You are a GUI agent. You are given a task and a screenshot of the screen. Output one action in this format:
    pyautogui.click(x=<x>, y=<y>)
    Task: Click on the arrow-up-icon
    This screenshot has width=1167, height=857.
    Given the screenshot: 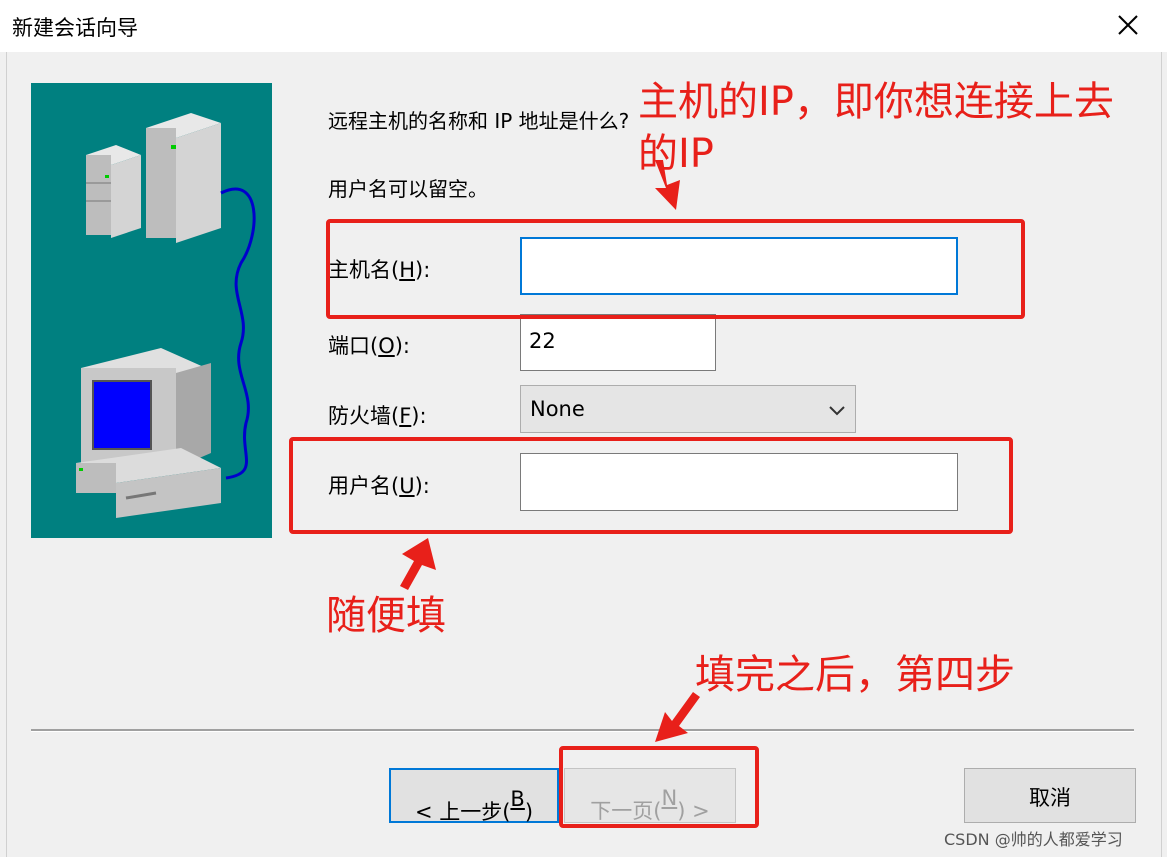 What is the action you would take?
    pyautogui.click(x=418, y=564)
    